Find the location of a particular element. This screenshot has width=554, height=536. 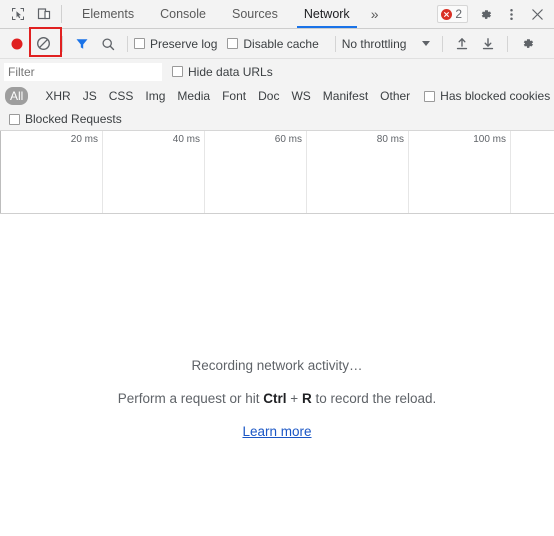

blocked-requests-row: Blocked Requests is located at coordinates (277, 119).